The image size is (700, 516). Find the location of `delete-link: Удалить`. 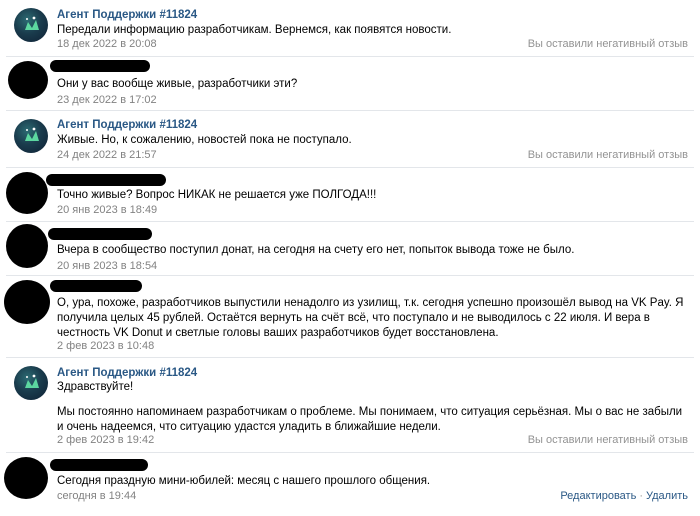

delete-link: Удалить is located at coordinates (667, 496).